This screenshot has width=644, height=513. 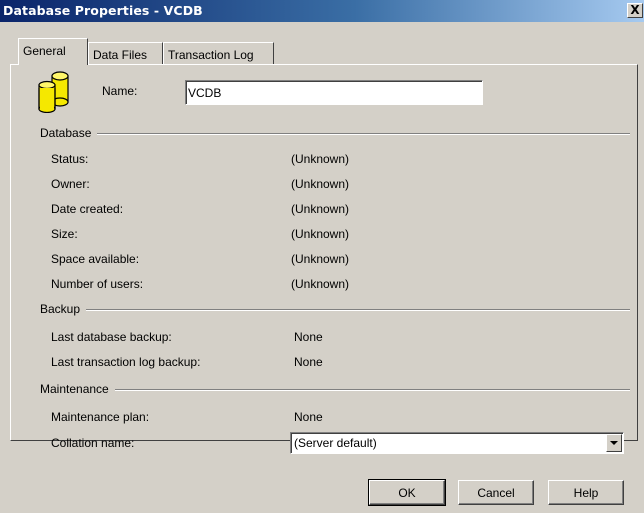 What do you see at coordinates (64, 234) in the screenshot?
I see `size-label: Size:` at bounding box center [64, 234].